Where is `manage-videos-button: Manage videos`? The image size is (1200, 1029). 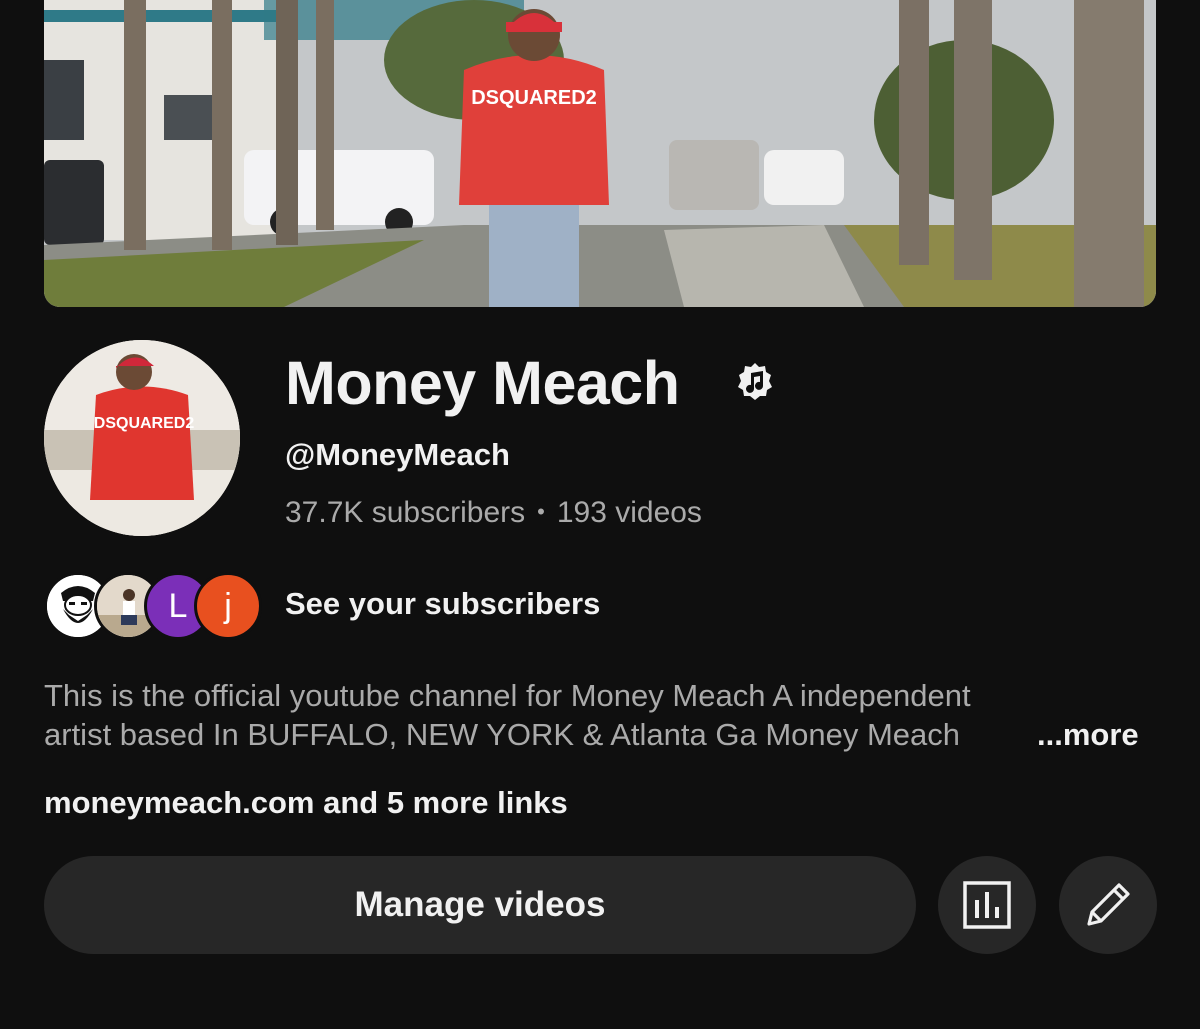 manage-videos-button: Manage videos is located at coordinates (480, 905).